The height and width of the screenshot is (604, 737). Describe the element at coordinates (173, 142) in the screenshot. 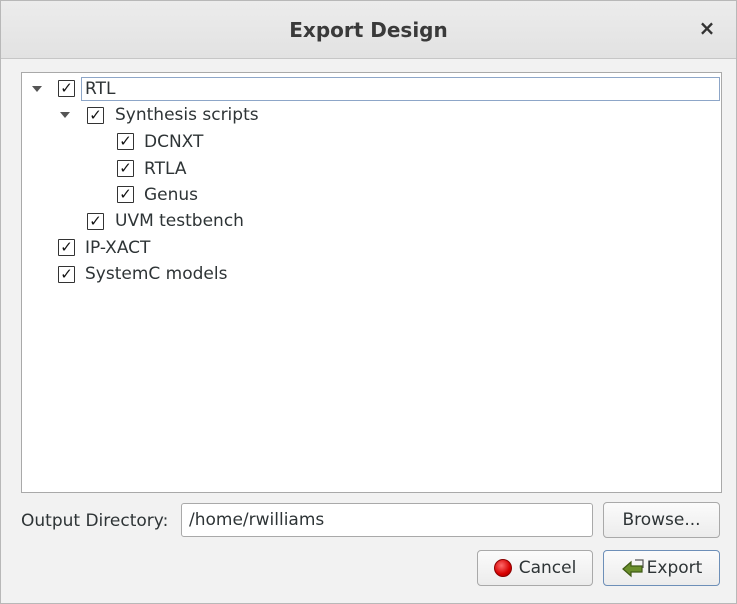

I see `tree-item-label: DCNXT` at that location.